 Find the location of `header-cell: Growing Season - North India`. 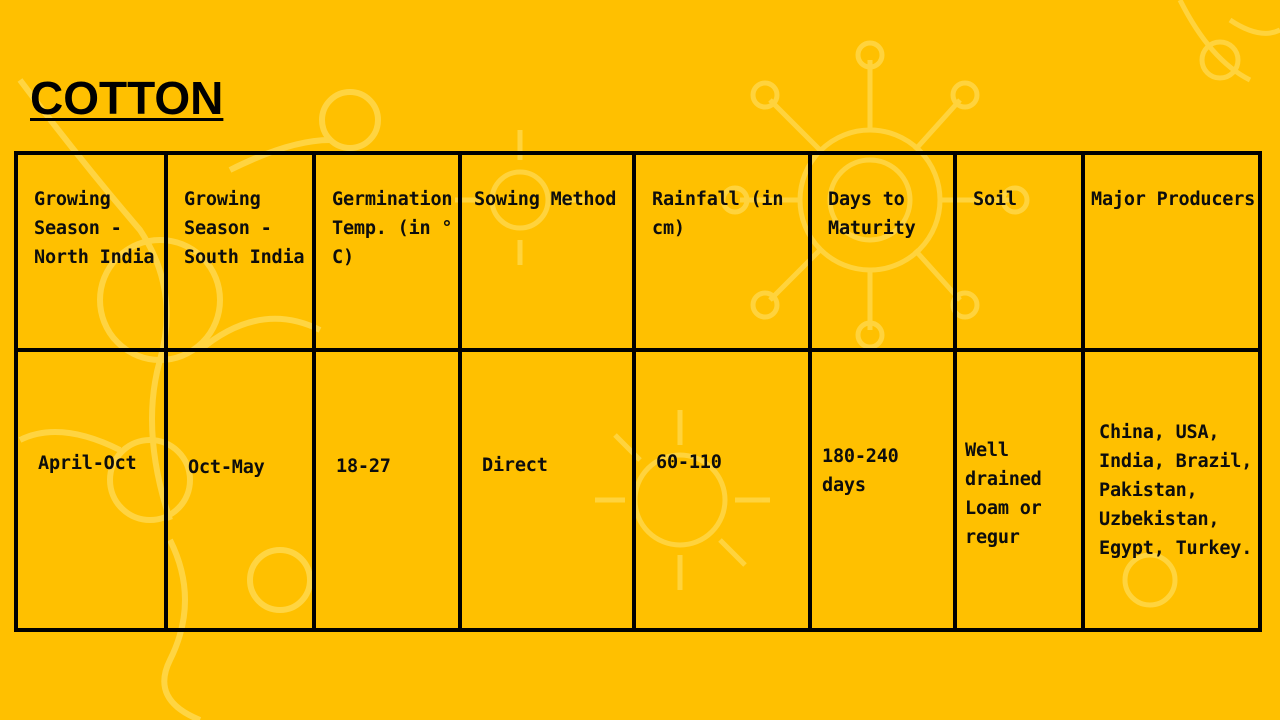

header-cell: Growing Season - North India is located at coordinates (91, 251).